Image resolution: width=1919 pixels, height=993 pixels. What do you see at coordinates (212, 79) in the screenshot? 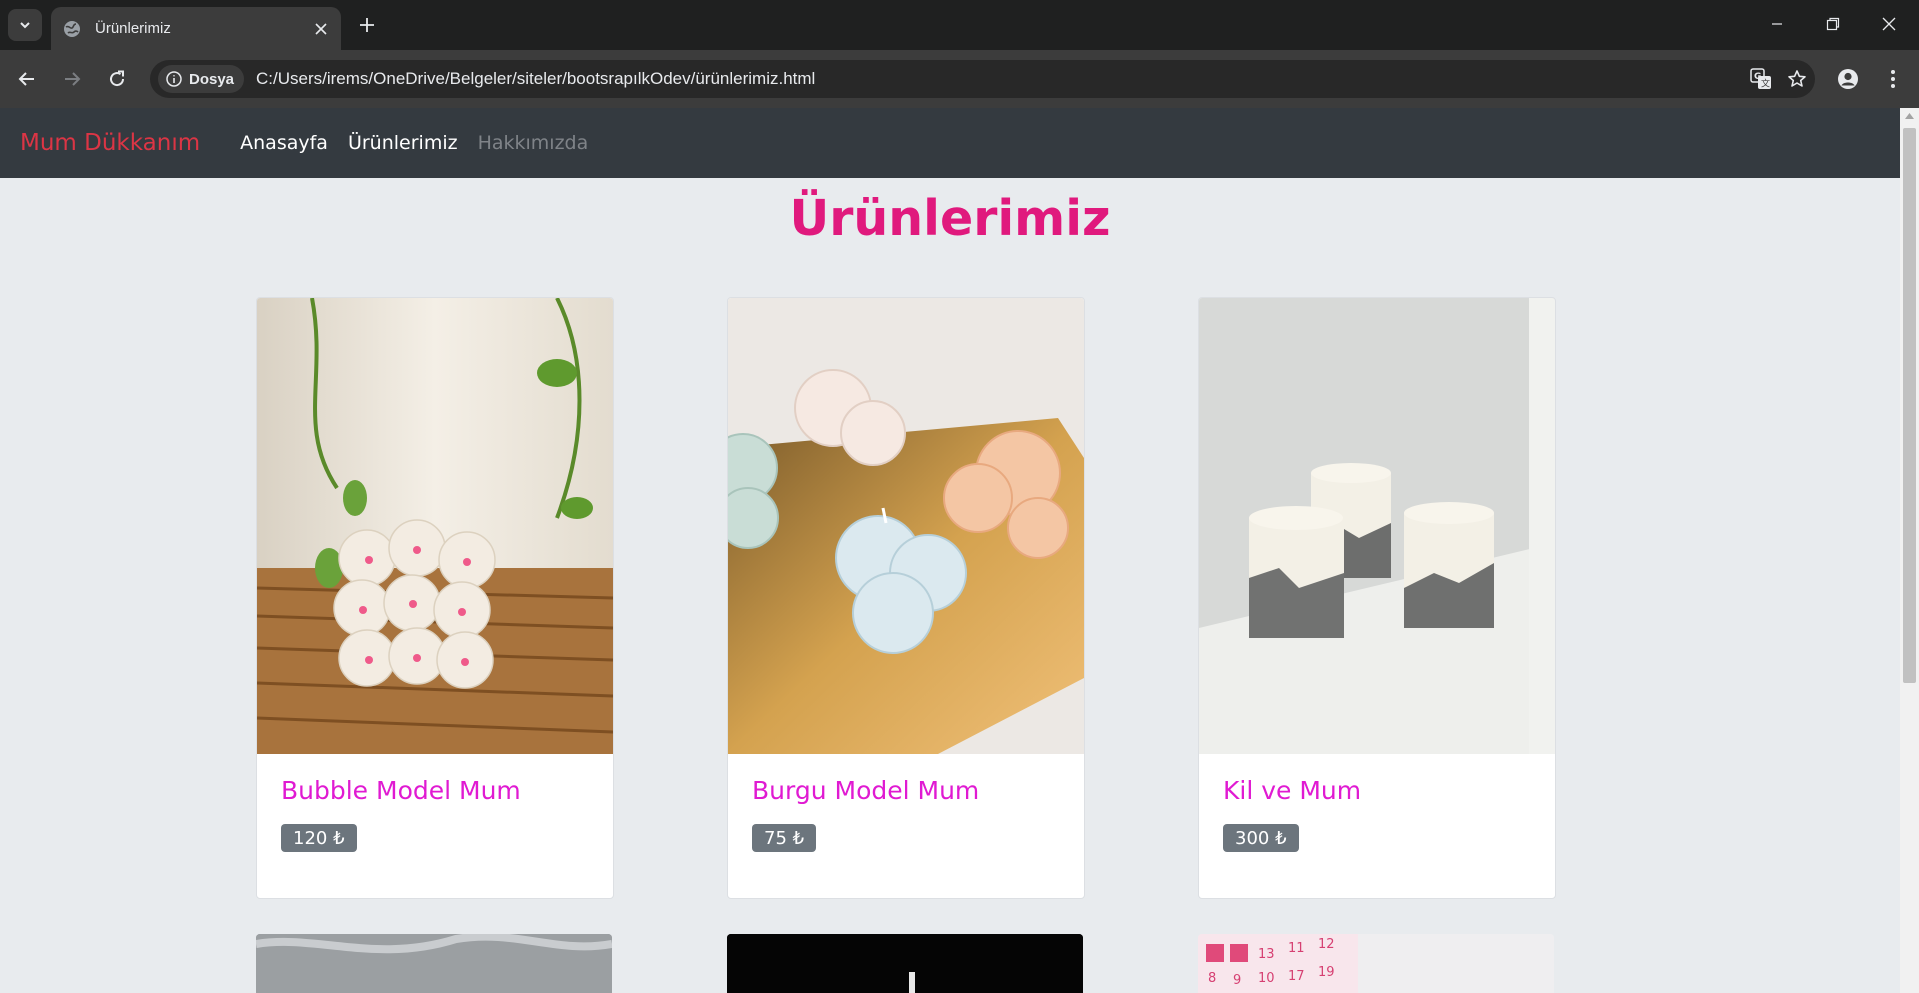
I see `site-info-label: Dosya` at bounding box center [212, 79].